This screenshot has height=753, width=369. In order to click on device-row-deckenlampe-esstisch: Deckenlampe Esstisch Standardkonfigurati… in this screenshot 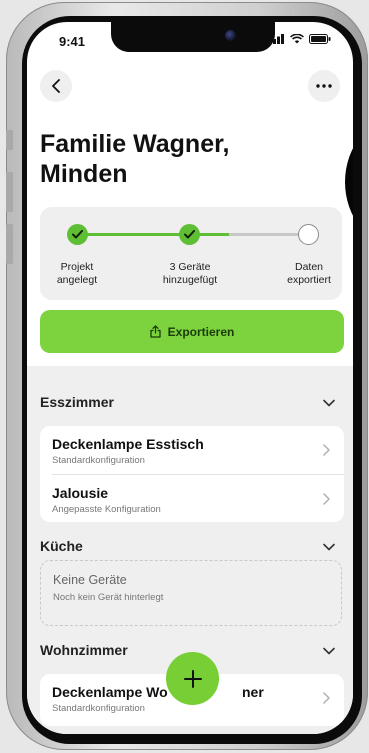, I will do `click(192, 450)`.